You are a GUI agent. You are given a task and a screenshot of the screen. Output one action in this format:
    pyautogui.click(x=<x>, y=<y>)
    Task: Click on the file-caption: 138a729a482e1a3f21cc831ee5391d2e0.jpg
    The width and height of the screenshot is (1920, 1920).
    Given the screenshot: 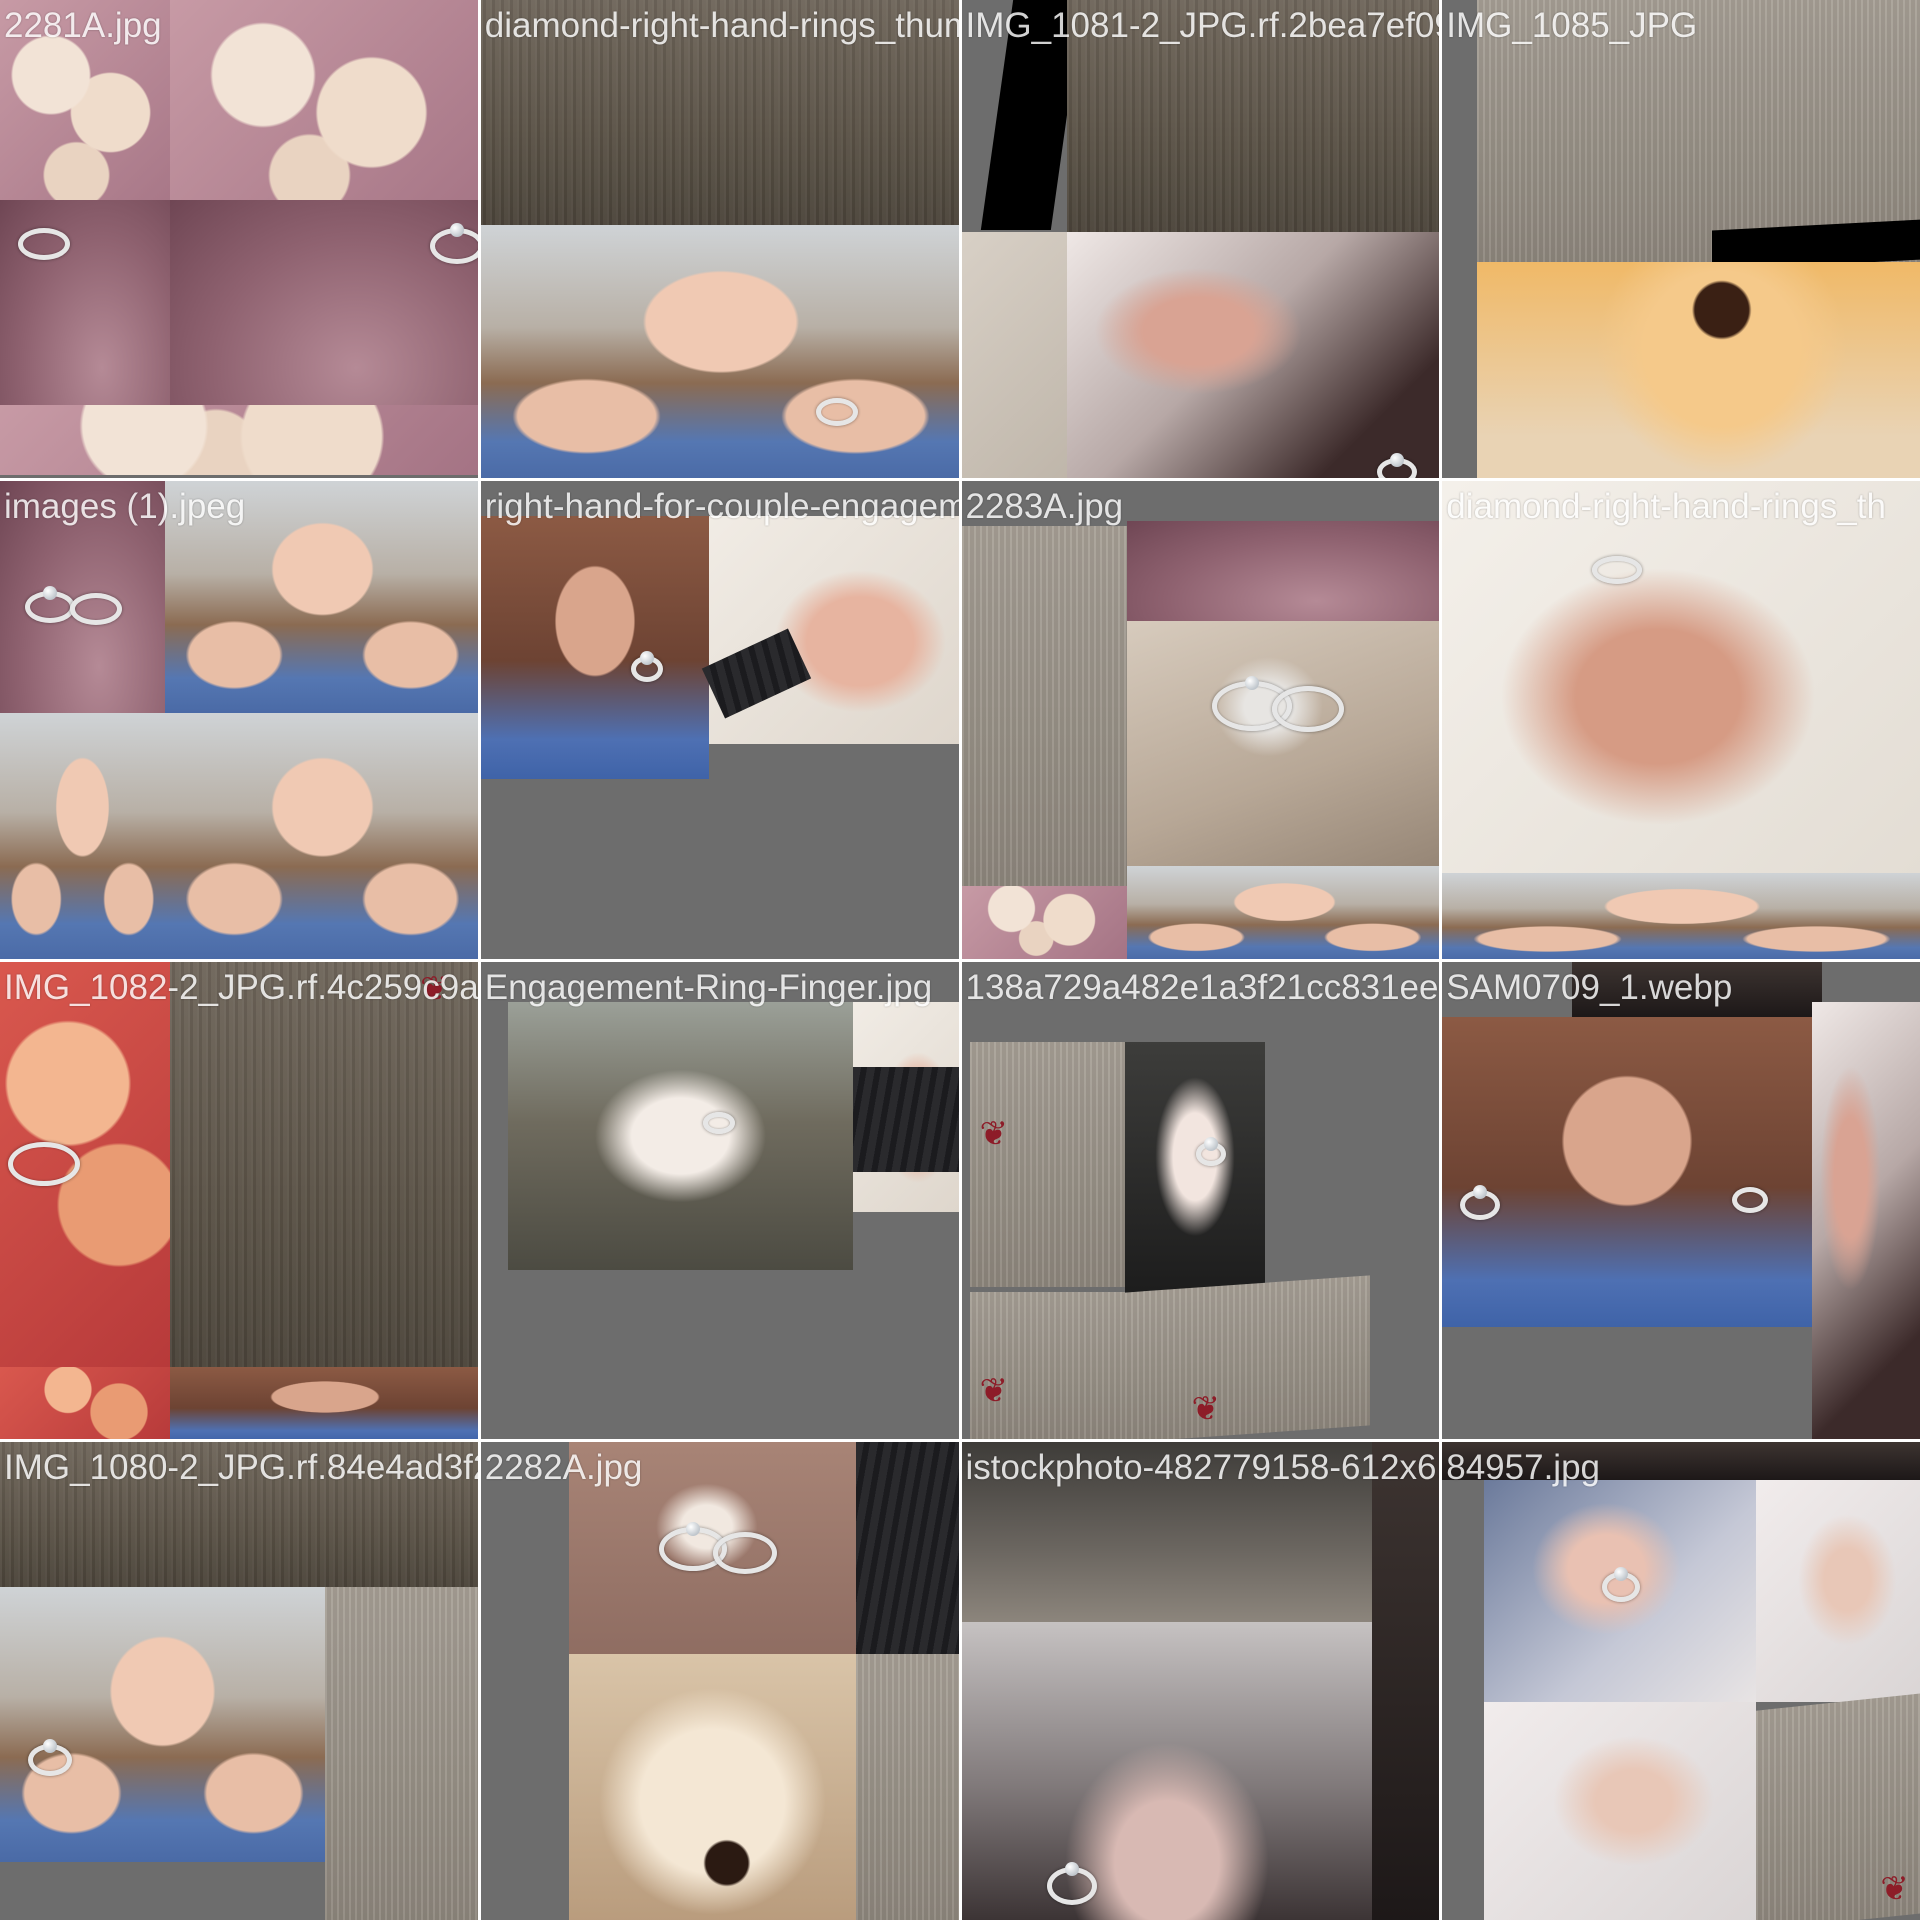 What is the action you would take?
    pyautogui.click(x=1202, y=987)
    